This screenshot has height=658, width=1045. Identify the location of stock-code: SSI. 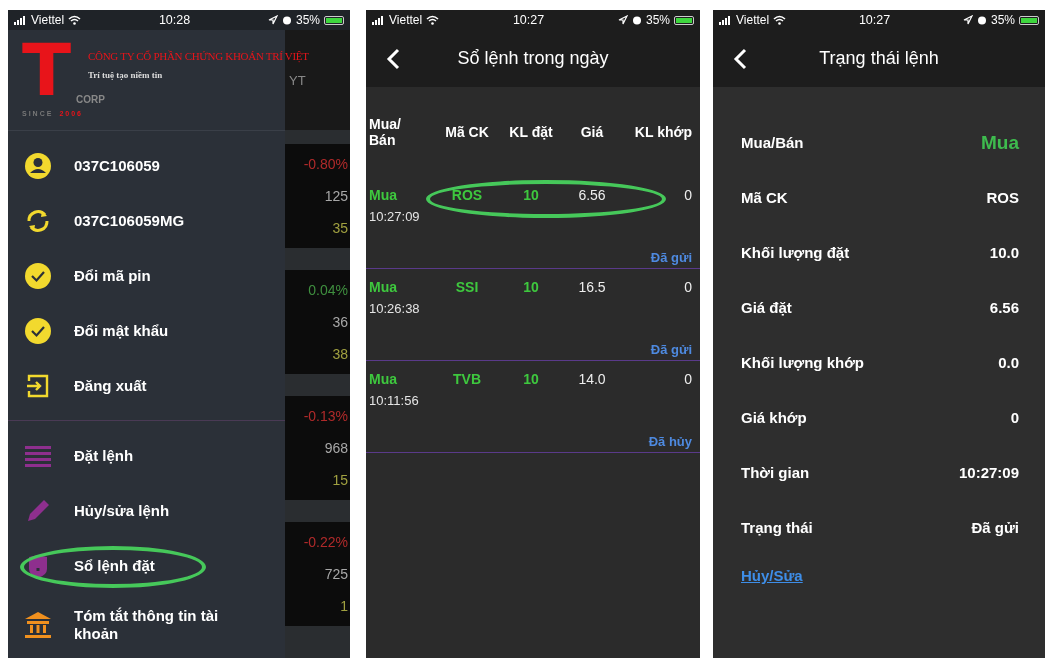
(467, 287).